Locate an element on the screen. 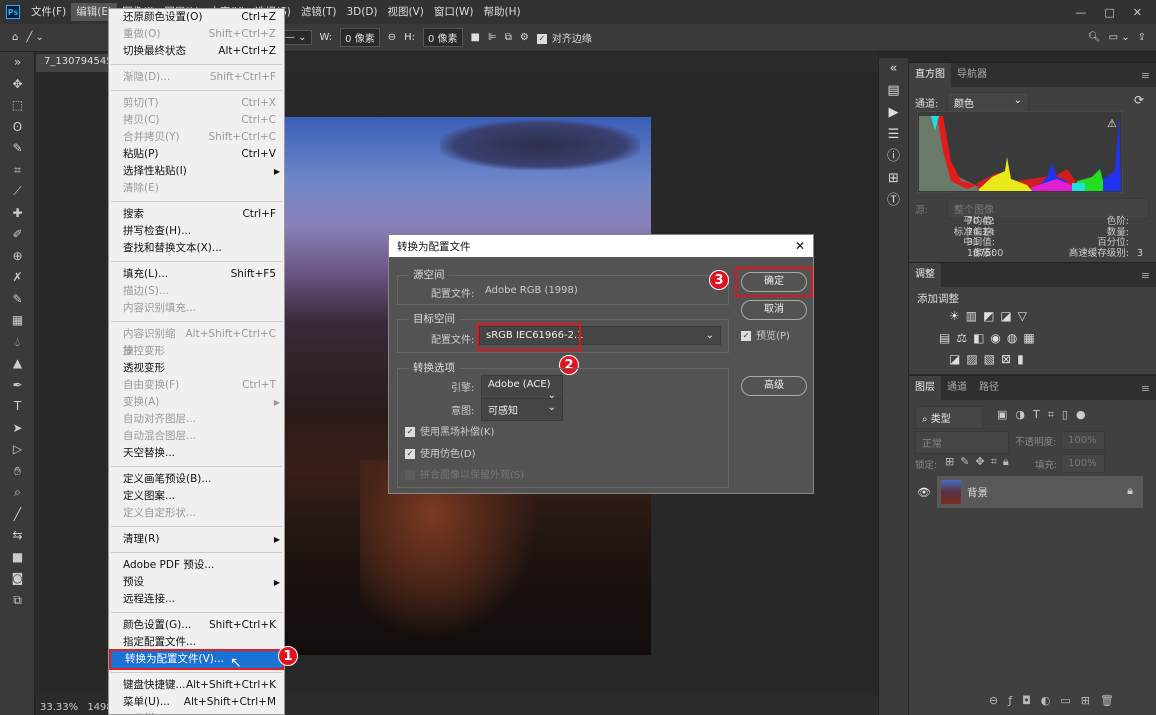 Image resolution: width=1156 pixels, height=715 pixels. menu-item: 还原颜色设置(O) Ctrl+Z is located at coordinates (196, 17).